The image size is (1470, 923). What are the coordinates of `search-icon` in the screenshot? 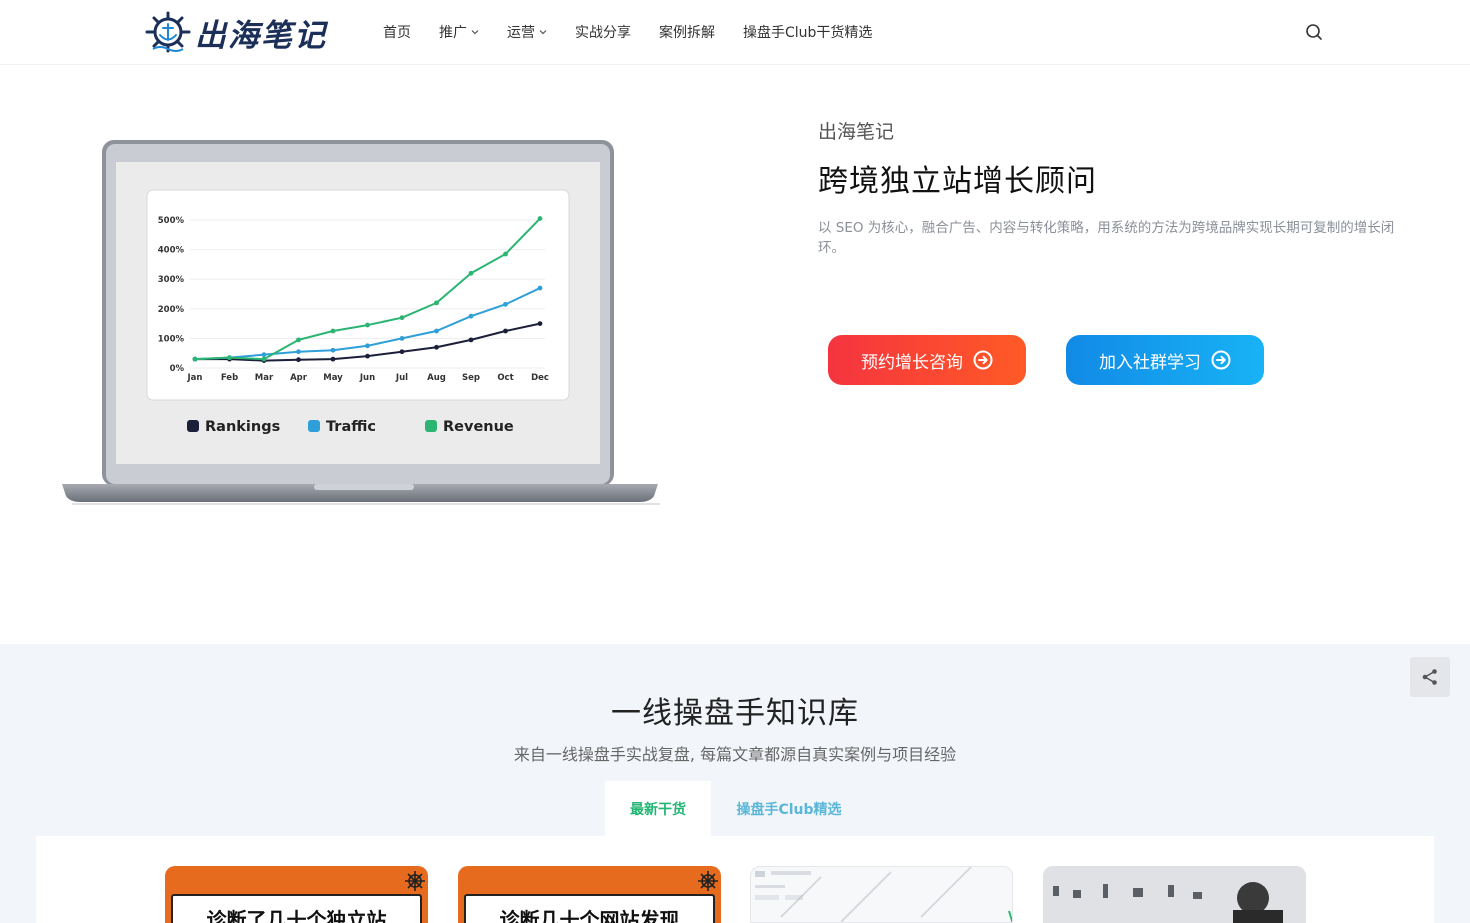 It's located at (1314, 32).